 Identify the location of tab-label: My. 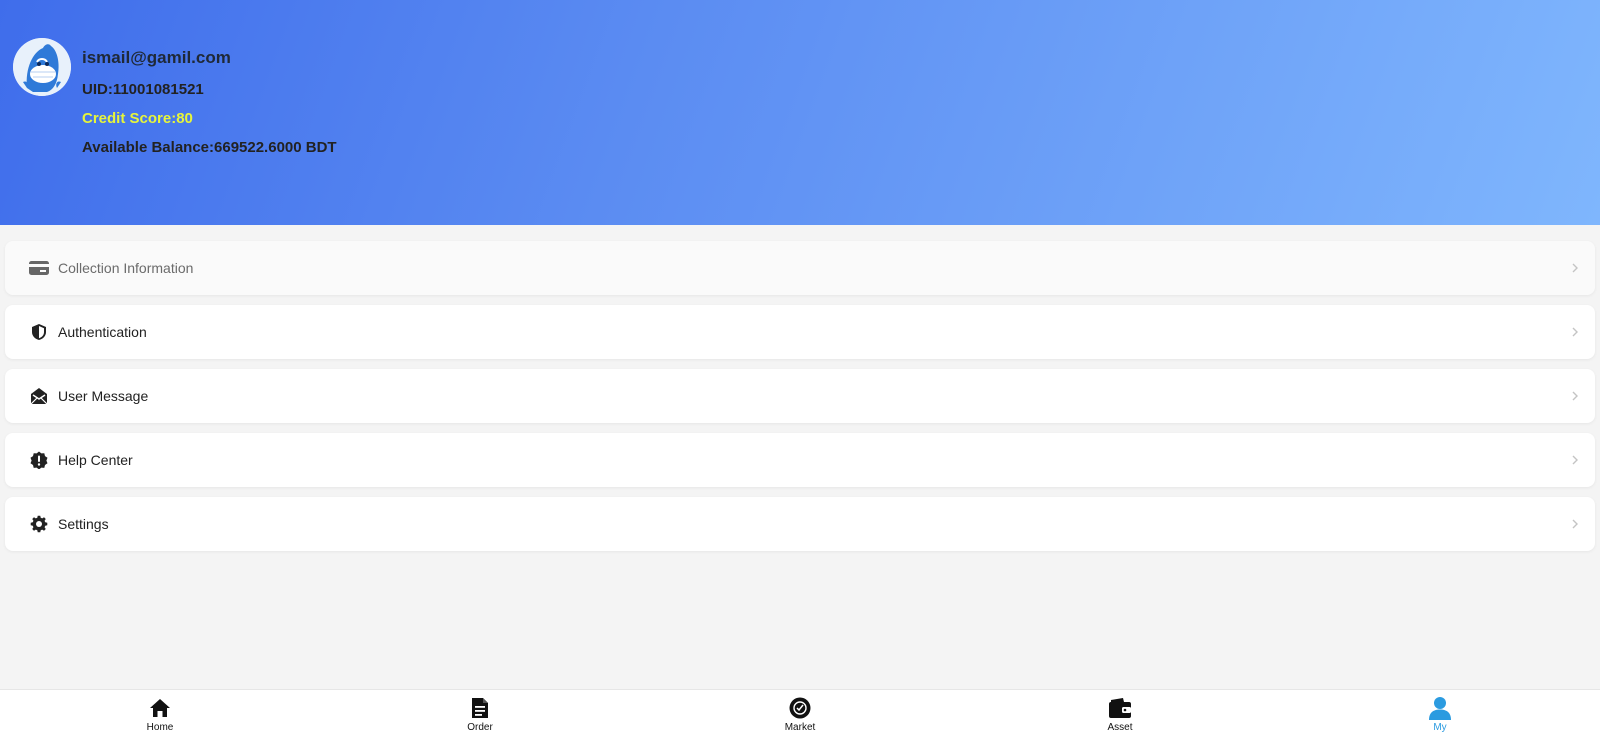
(1440, 727).